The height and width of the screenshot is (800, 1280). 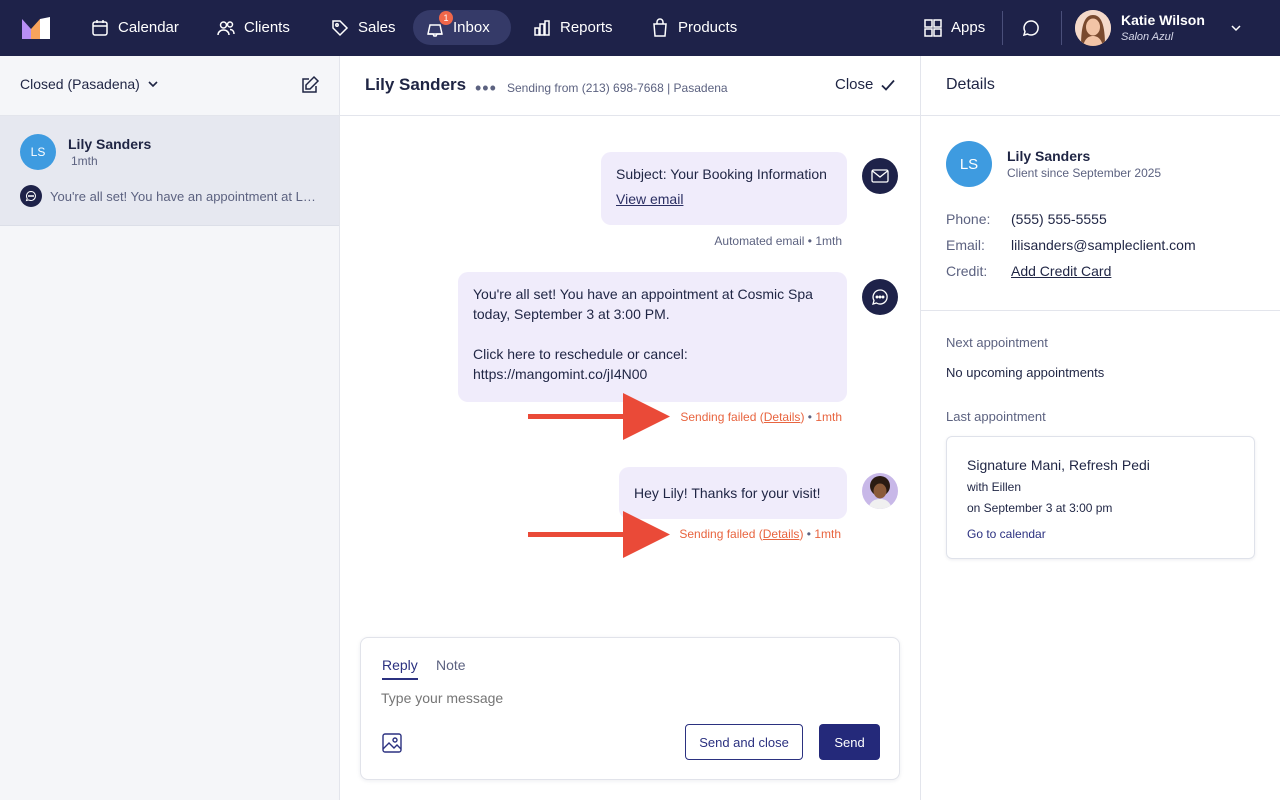 I want to click on tab-reply: Reply, so click(x=400, y=668).